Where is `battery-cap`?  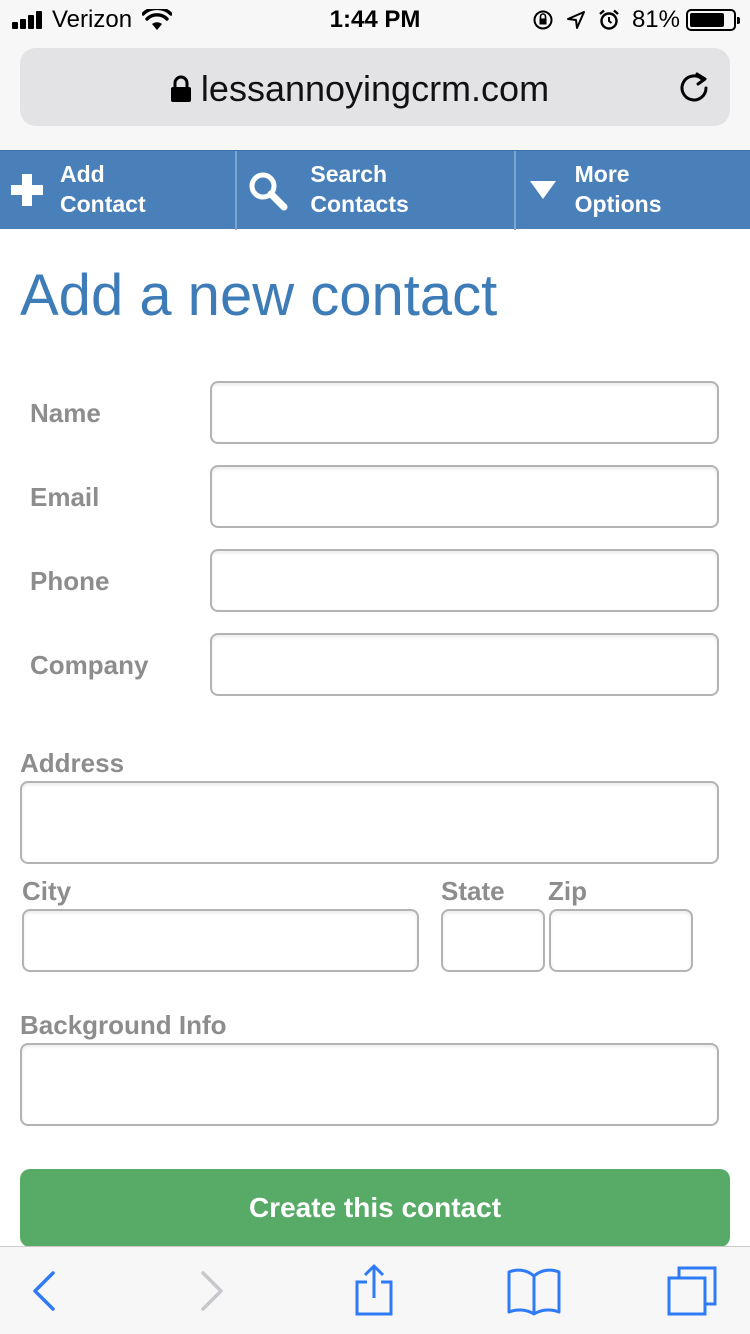 battery-cap is located at coordinates (738, 20).